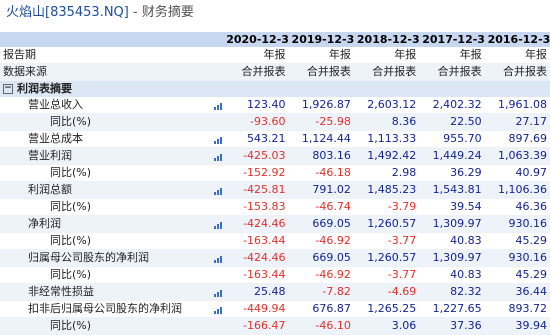 This screenshot has width=550, height=335. I want to click on table-row: 同比(%) -93.60 -25.98 8.36 22.50 27.17, so click(275, 122).